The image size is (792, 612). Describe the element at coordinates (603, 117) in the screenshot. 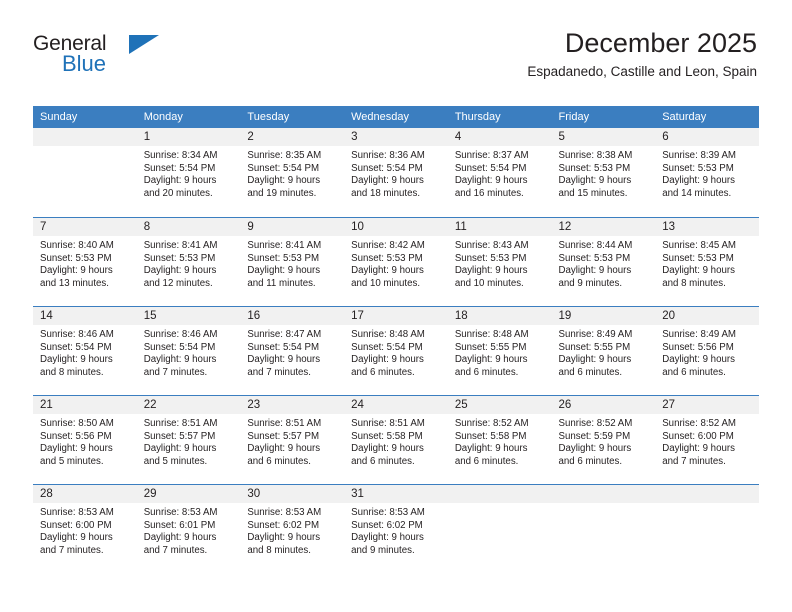

I see `weekday-header-friday: Friday` at that location.